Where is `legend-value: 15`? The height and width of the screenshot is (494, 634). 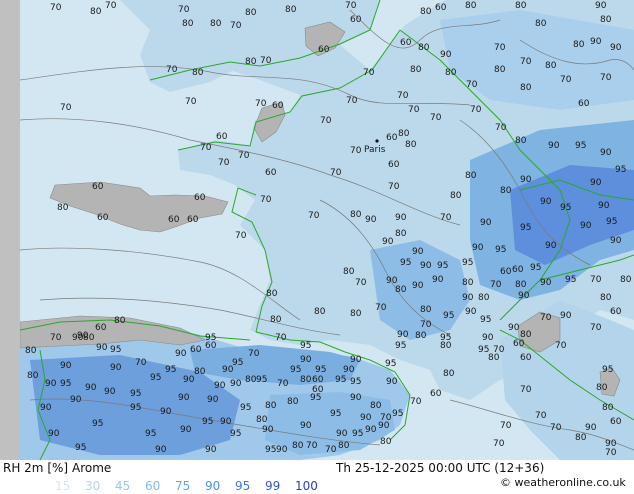 legend-value: 15 is located at coordinates (63, 486).